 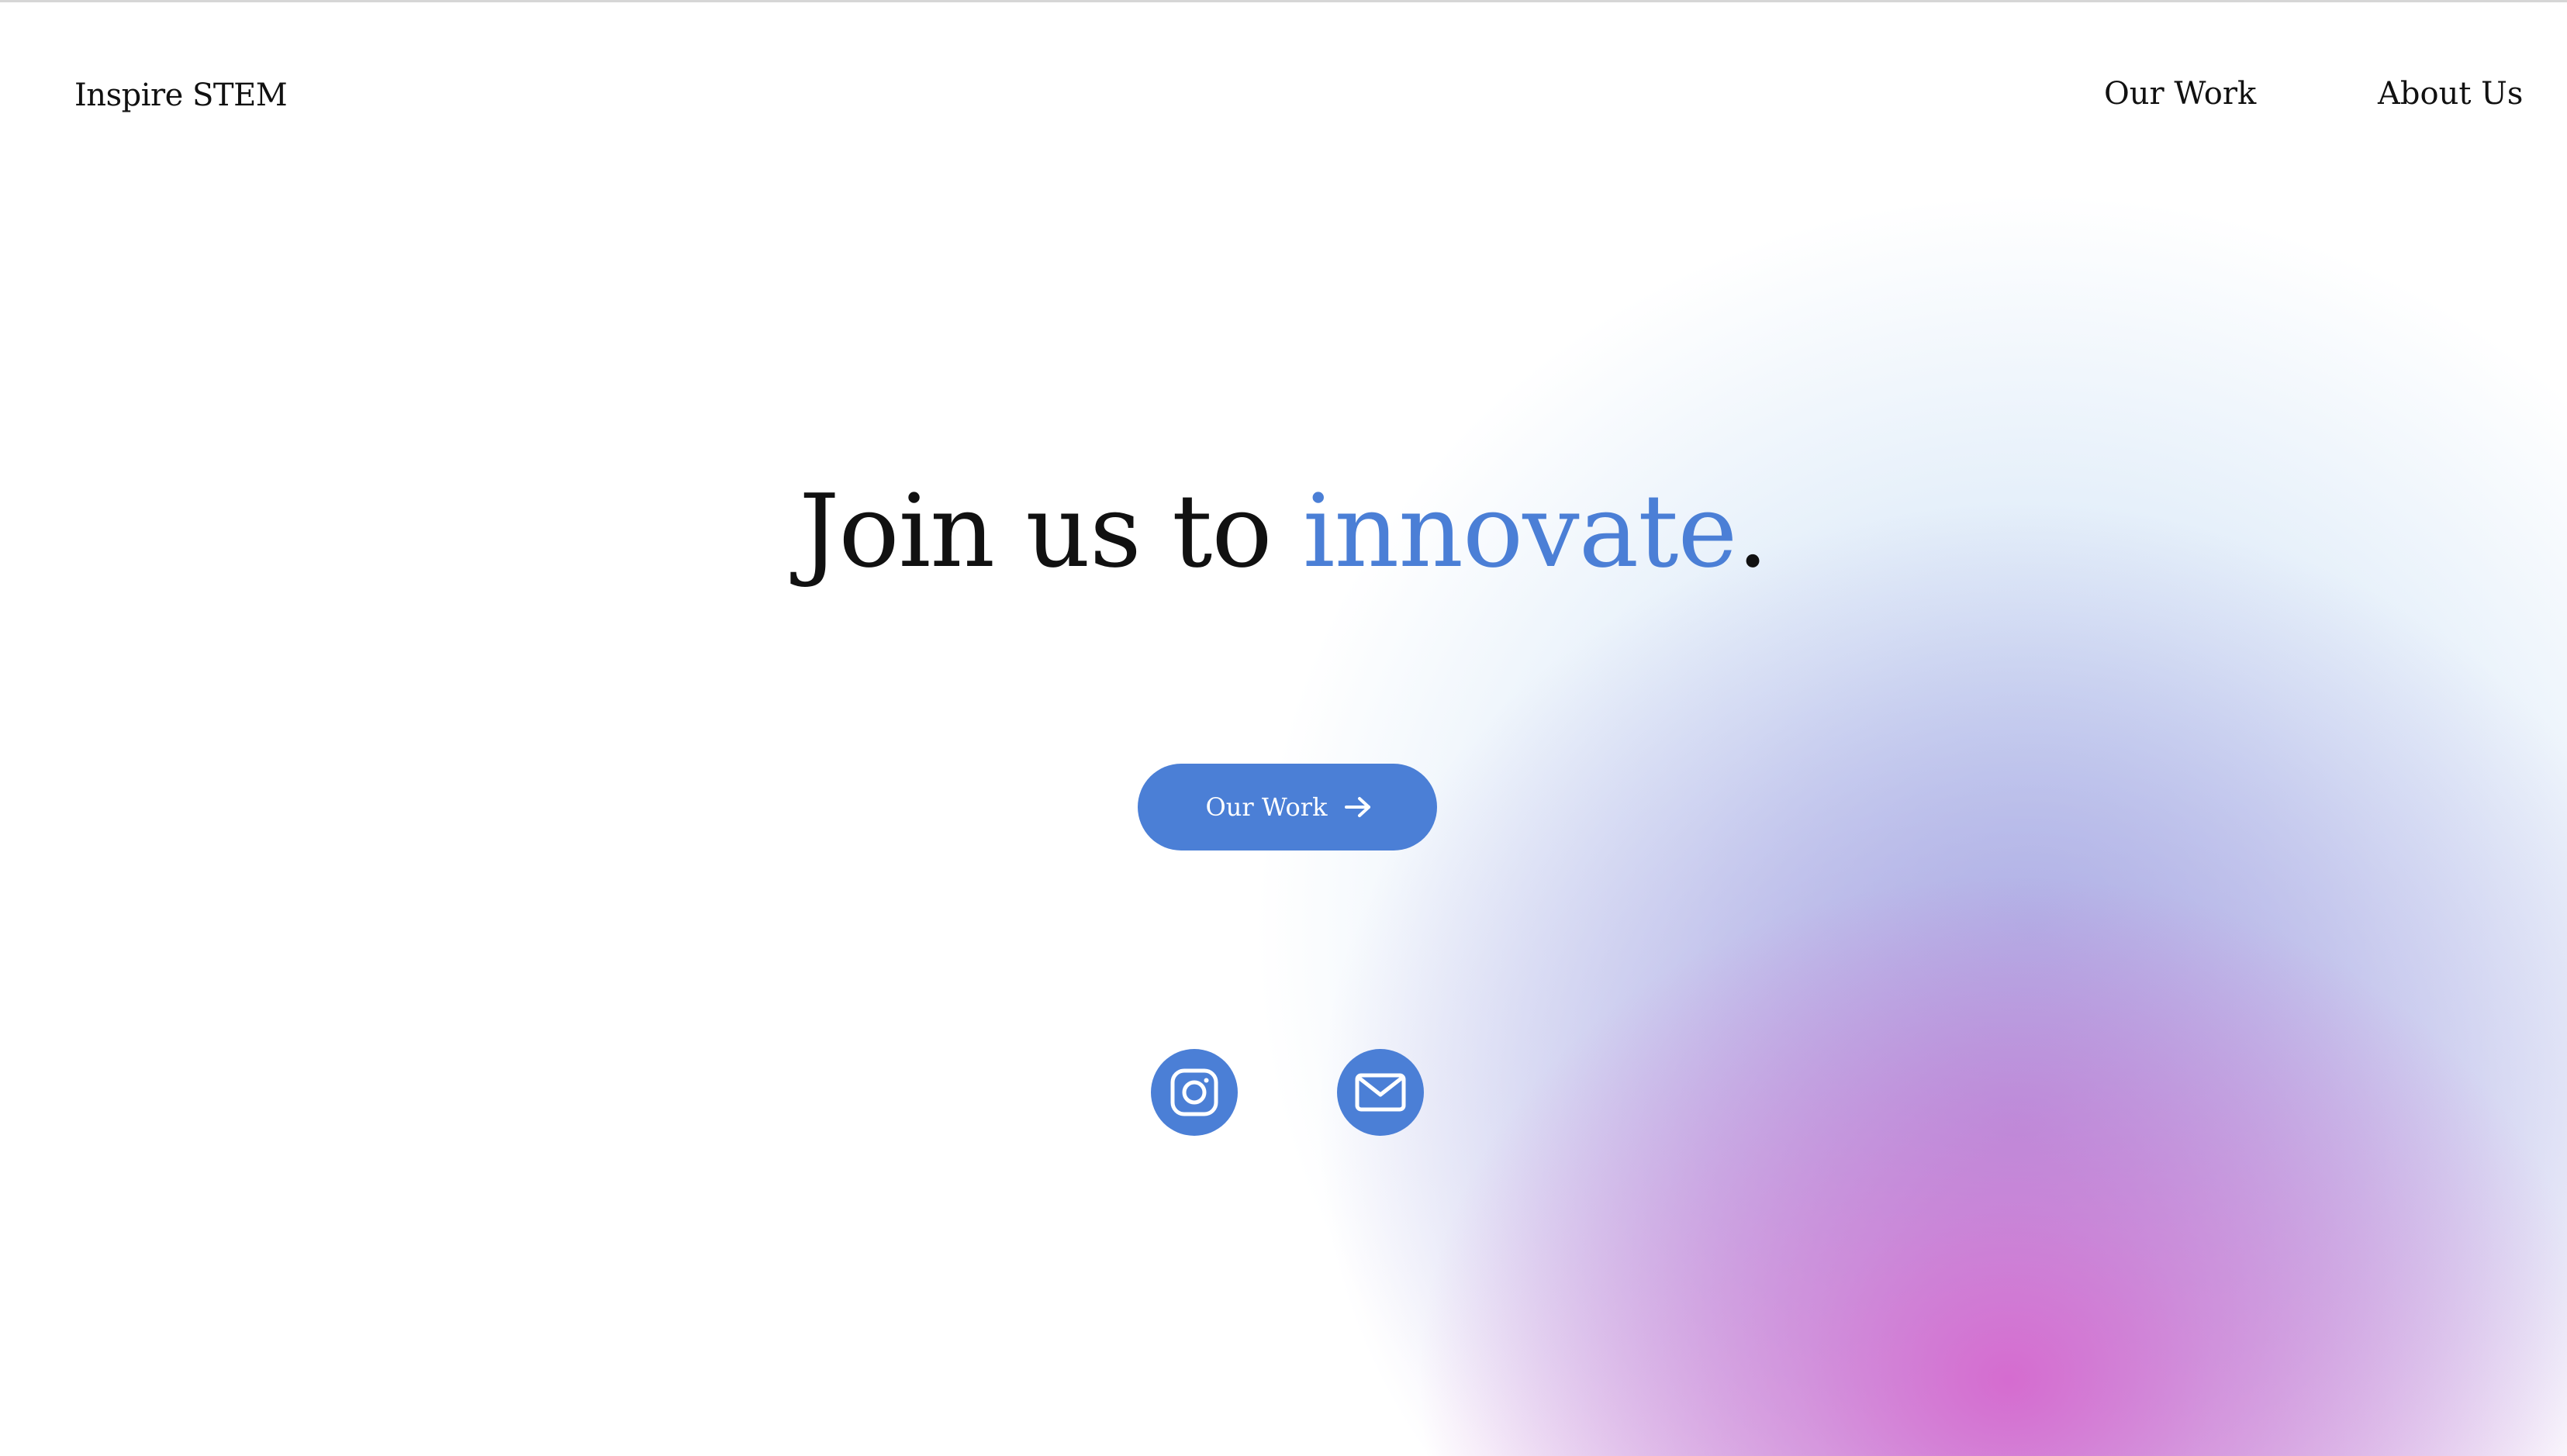 I want to click on our-work-button: Our Work, so click(x=1288, y=807).